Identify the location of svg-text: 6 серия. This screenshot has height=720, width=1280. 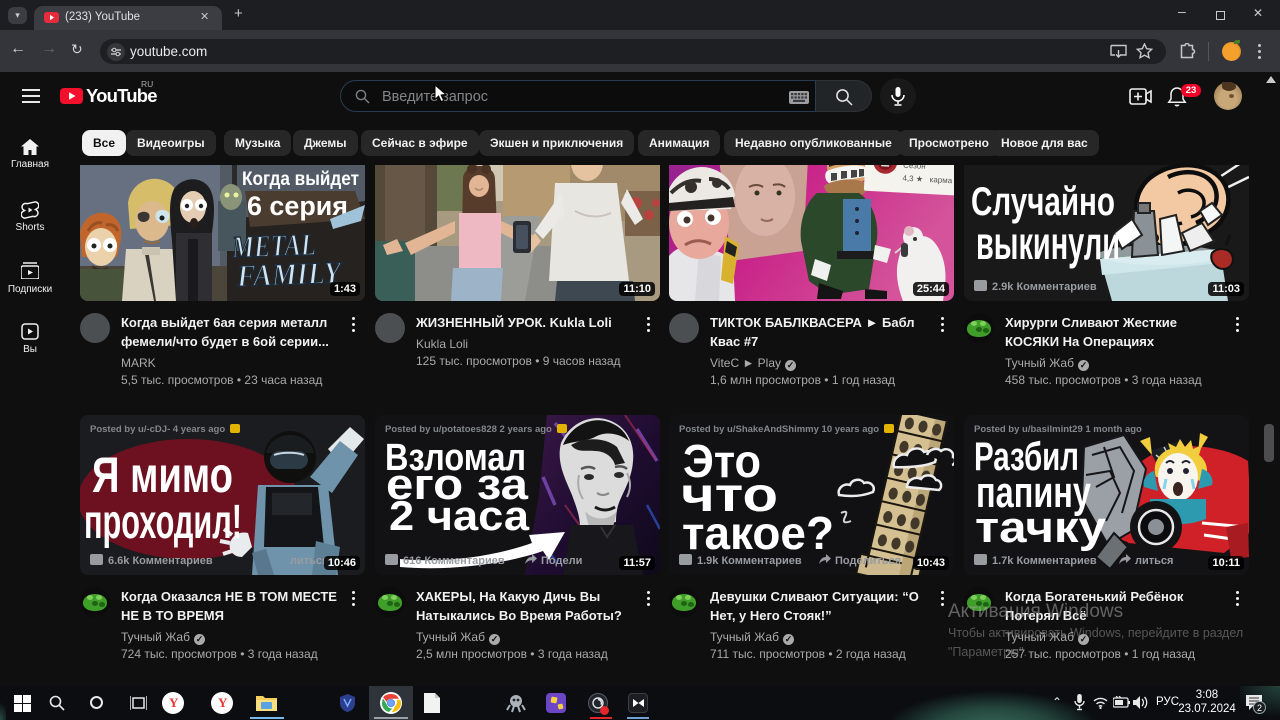
(297, 206).